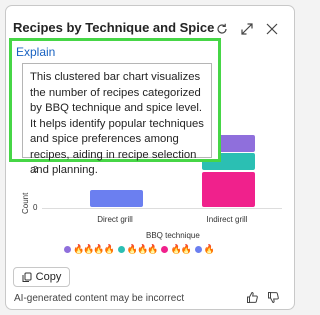 The width and height of the screenshot is (320, 315). I want to click on copy-button: Copy, so click(41, 277).